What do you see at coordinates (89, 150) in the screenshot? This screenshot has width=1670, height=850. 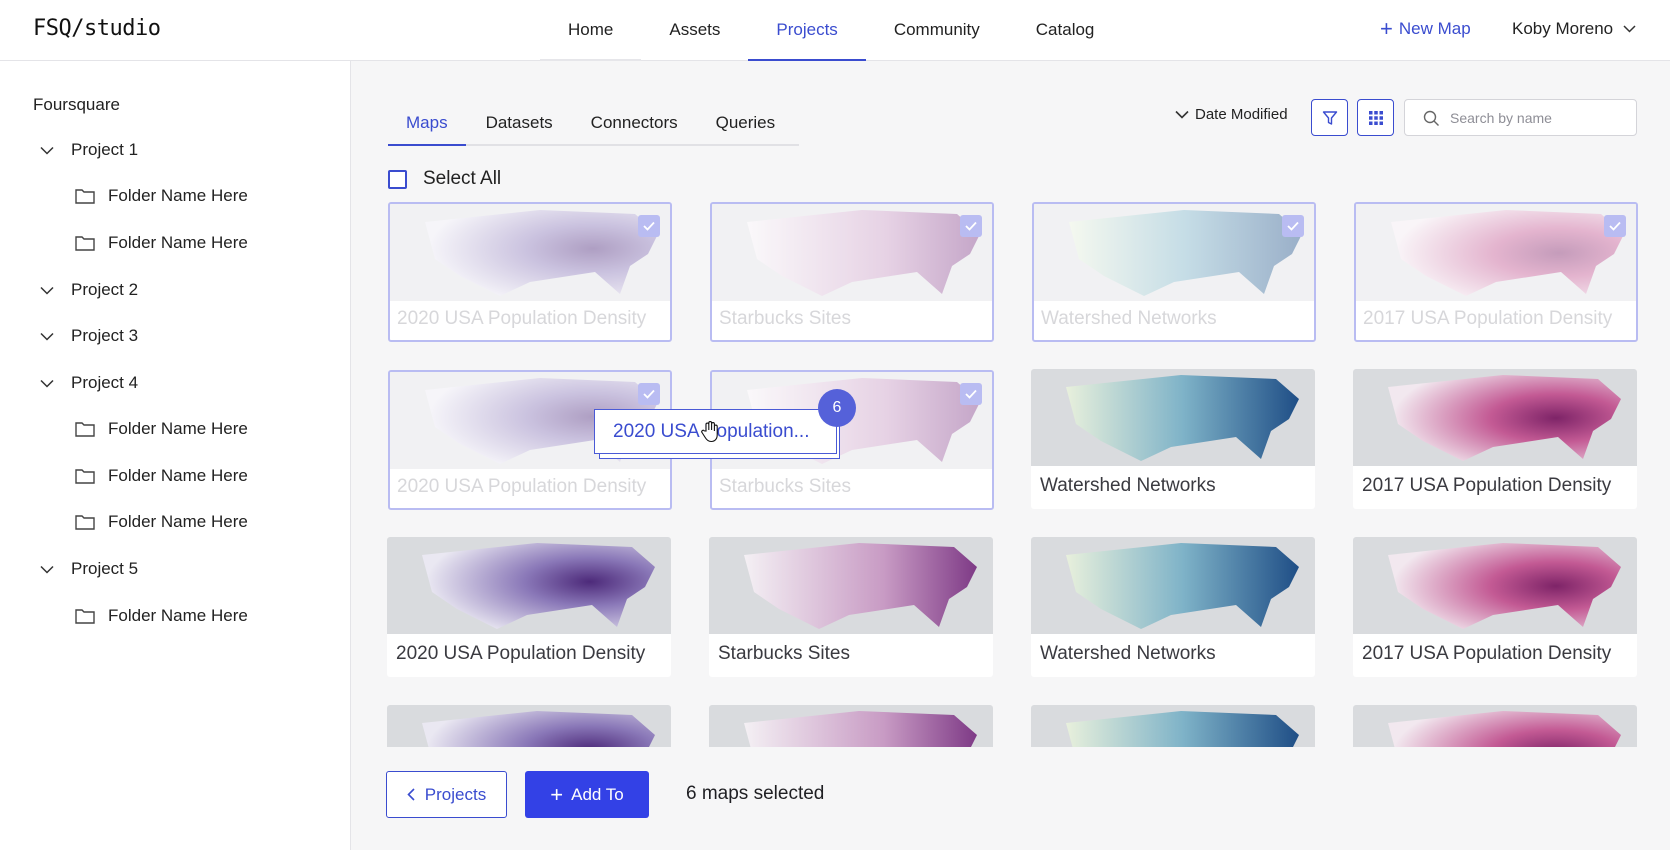 I see `sidebar-project-1: Project 1` at bounding box center [89, 150].